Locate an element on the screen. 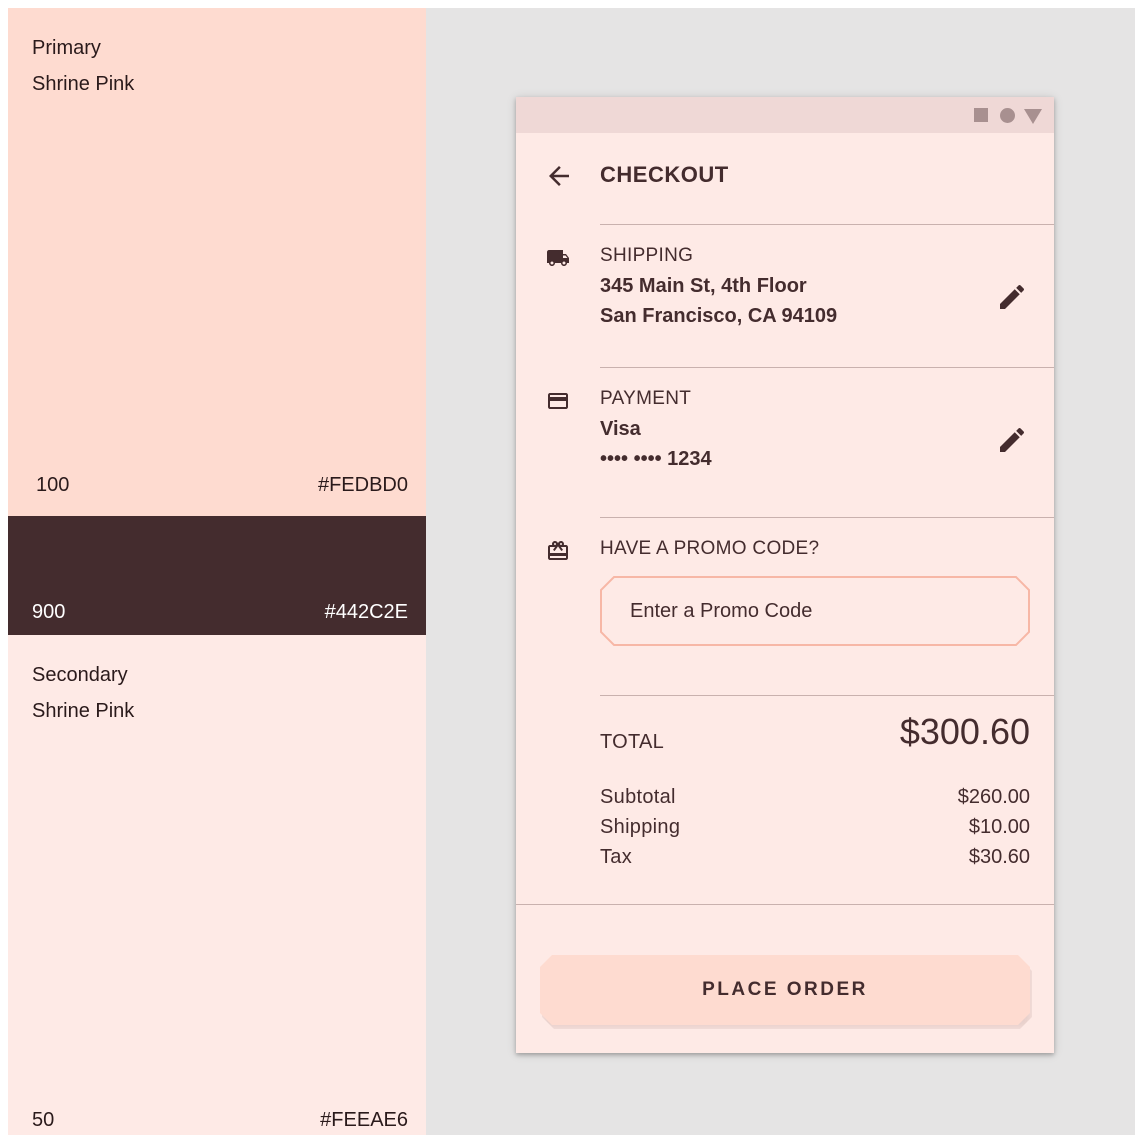 This screenshot has height=1135, width=1135. swatch-primary-900: 900 #442C2E is located at coordinates (217, 575).